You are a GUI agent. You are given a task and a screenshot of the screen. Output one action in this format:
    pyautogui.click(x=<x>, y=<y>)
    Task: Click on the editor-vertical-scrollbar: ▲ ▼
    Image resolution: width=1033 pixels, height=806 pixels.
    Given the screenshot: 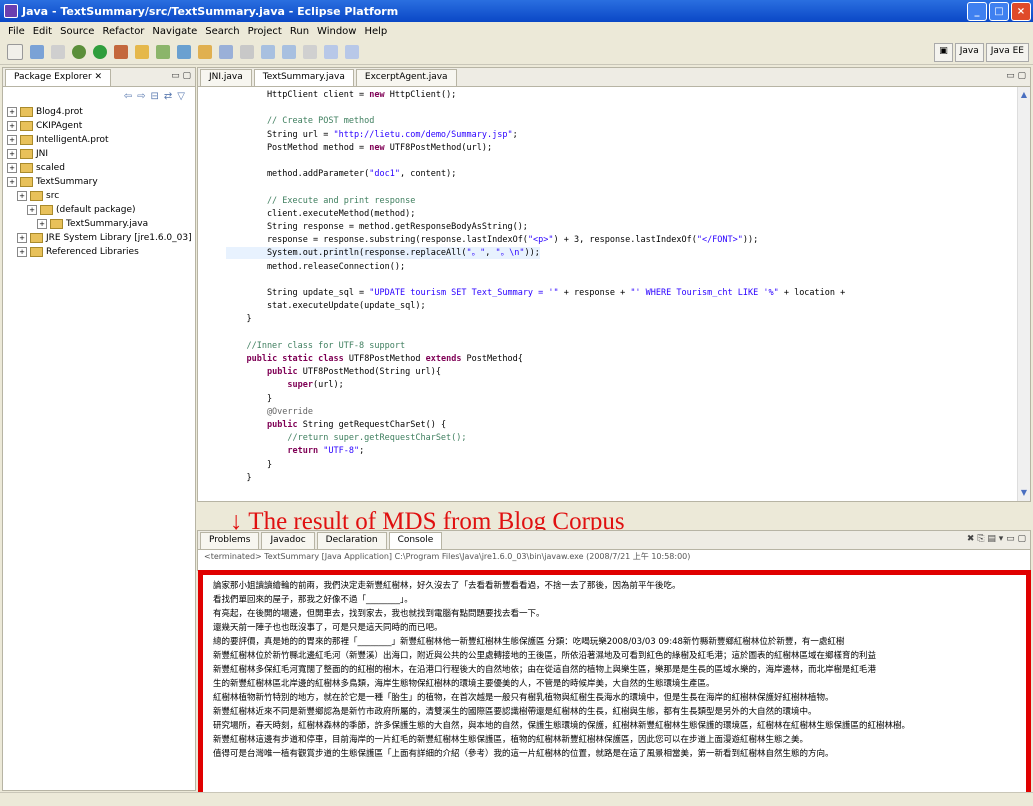 What is the action you would take?
    pyautogui.click(x=1023, y=294)
    